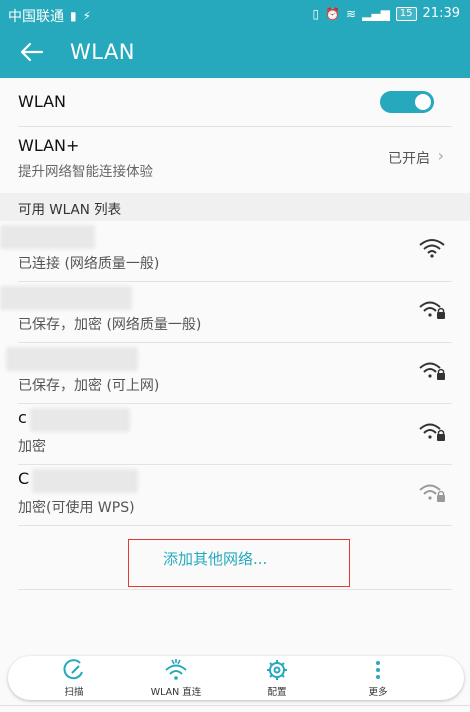 The image size is (470, 712). Describe the element at coordinates (110, 325) in the screenshot. I see `network-status: 已保存，加密 (网络质量一般)` at that location.